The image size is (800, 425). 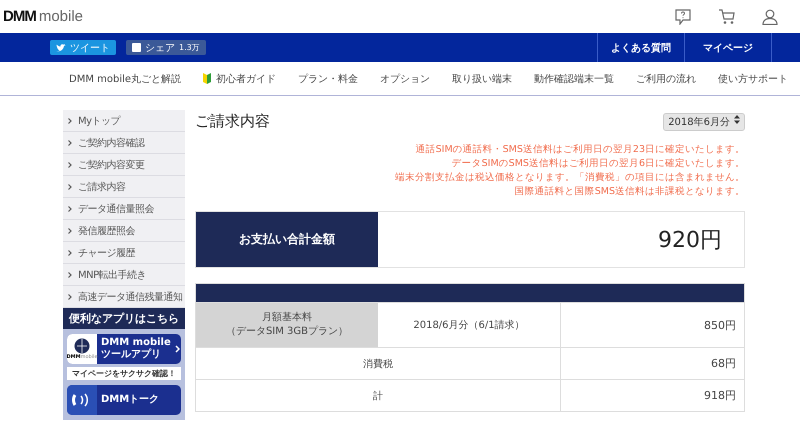 What do you see at coordinates (579, 150) in the screenshot?
I see `billing-note: 通話SIMの通話料・SMS送信料はご利用日の翌月23日に確定いたします。` at bounding box center [579, 150].